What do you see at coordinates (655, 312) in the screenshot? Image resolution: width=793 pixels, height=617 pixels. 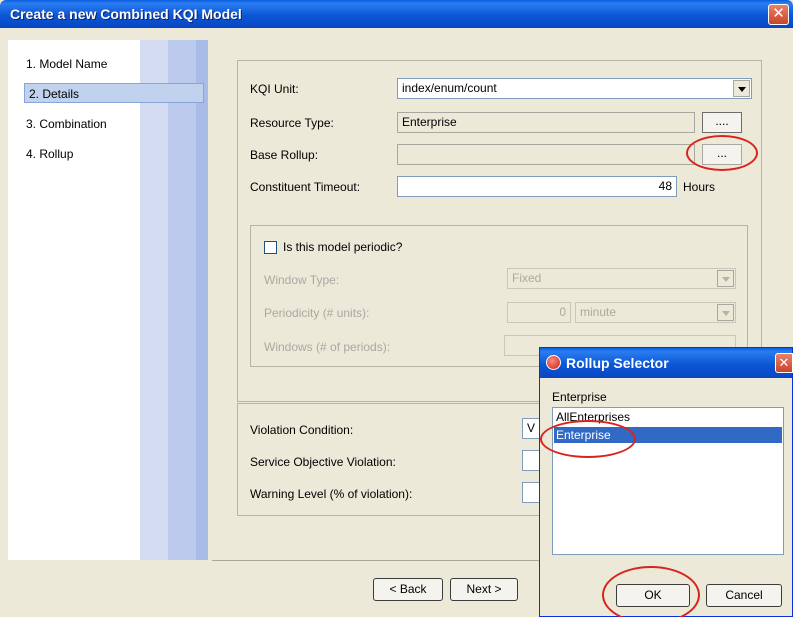 I see `periodicity-unit-select: minute` at bounding box center [655, 312].